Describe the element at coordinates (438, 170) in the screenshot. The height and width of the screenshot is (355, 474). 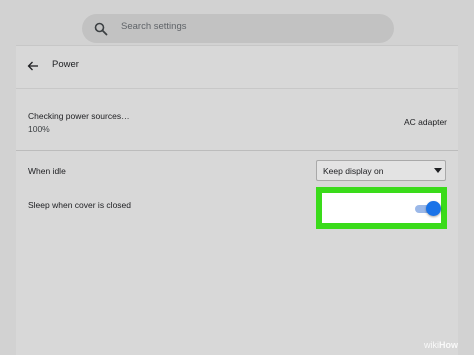
I see `chevron-down-icon` at that location.